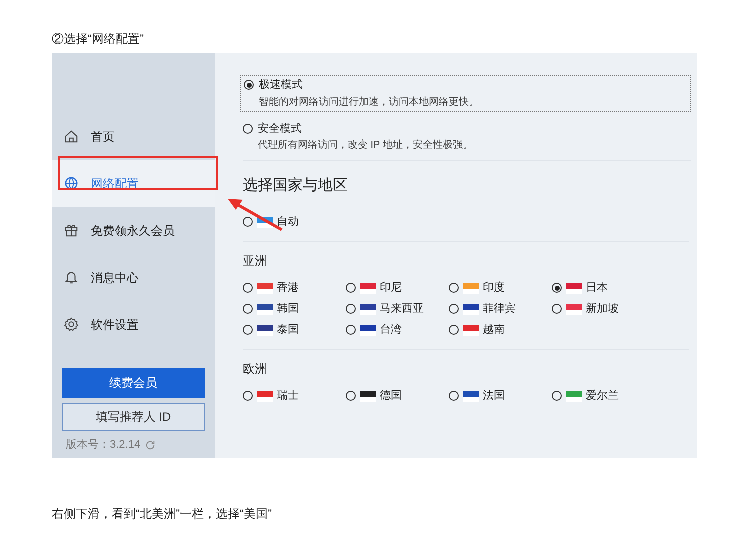 This screenshot has height=554, width=739. I want to click on country-option: 法国, so click(500, 396).